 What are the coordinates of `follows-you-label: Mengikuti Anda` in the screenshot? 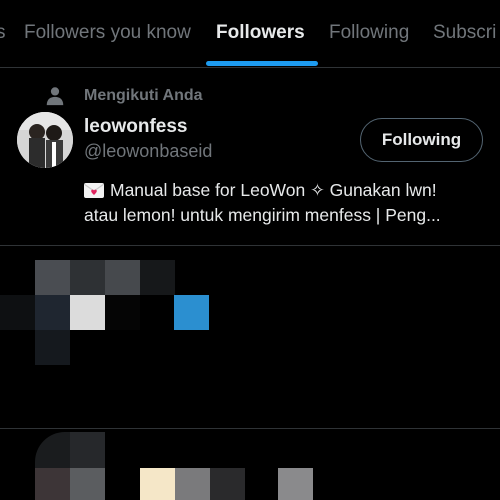 It's located at (143, 95).